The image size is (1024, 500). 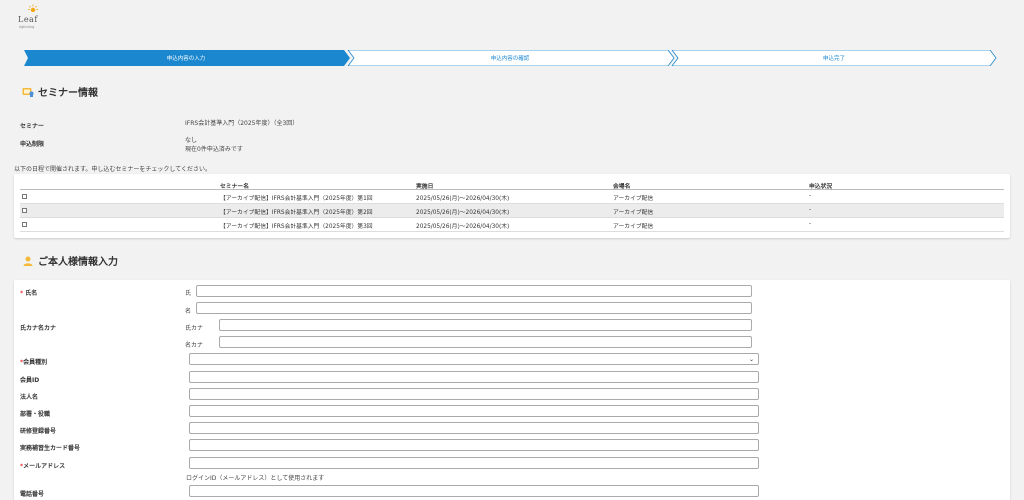 I want to click on seminar-value: IFRS会計基準入門（2025年度）（全3回）, so click(x=242, y=123).